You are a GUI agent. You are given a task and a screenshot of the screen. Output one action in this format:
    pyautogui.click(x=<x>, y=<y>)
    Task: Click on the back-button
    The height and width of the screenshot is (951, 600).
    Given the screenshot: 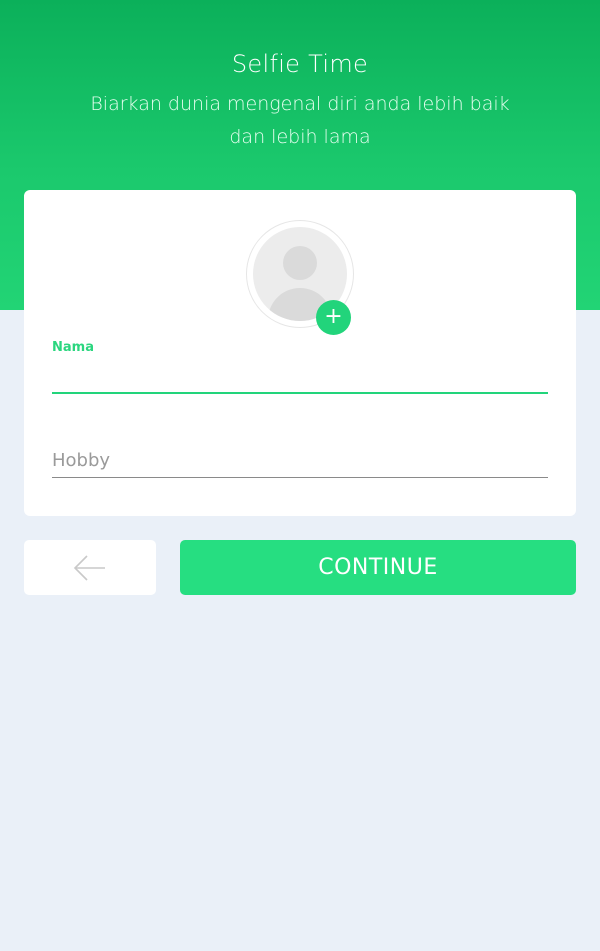 What is the action you would take?
    pyautogui.click(x=90, y=567)
    